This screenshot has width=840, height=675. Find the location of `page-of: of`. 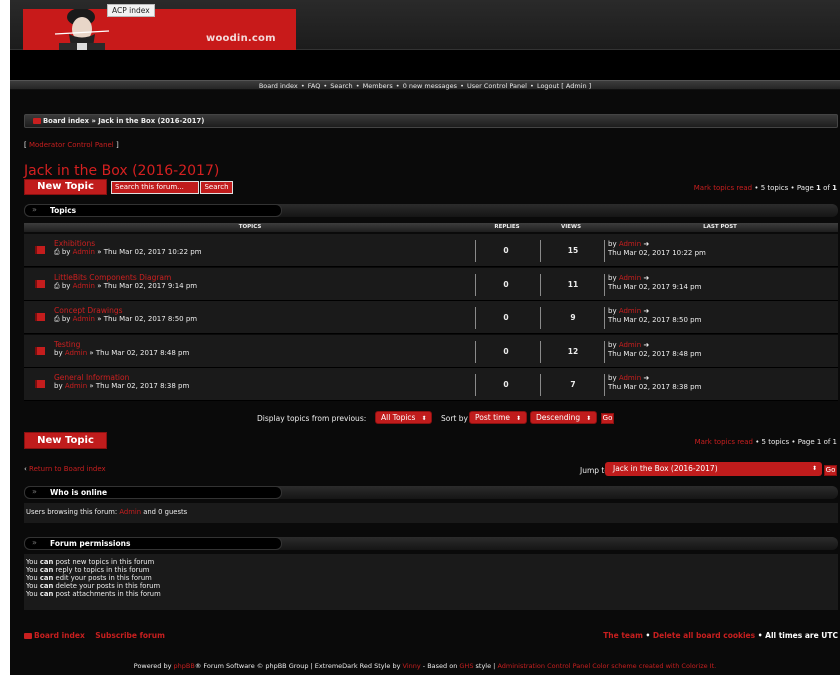

page-of: of is located at coordinates (826, 188).